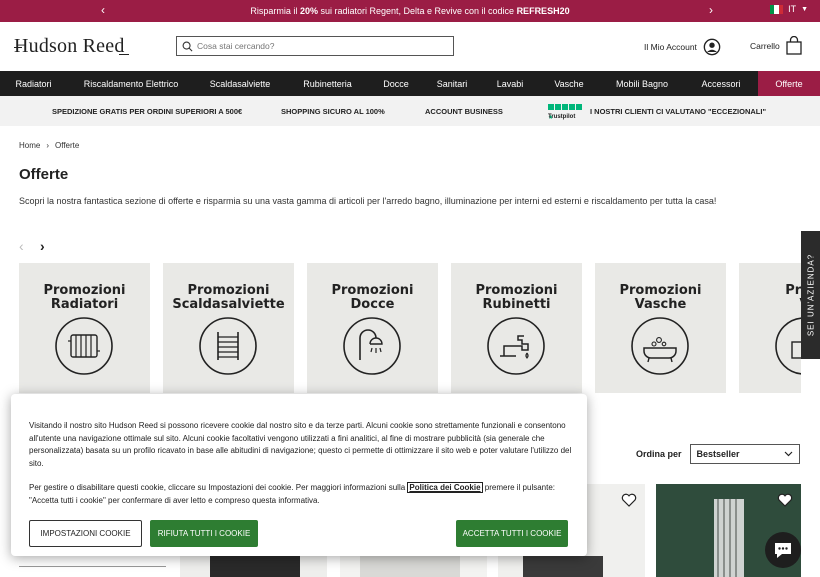  What do you see at coordinates (84, 297) in the screenshot?
I see `card-title: Promozioni Radiatori` at bounding box center [84, 297].